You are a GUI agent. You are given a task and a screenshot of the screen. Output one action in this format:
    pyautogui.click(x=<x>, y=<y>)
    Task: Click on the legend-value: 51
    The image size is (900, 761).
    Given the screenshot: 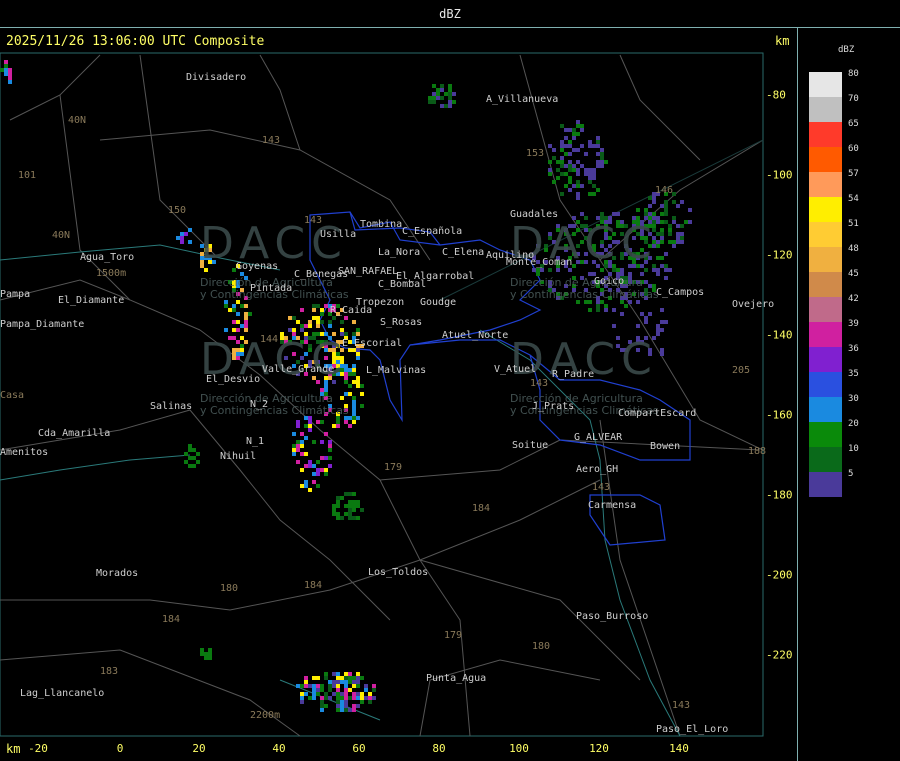 What is the action you would take?
    pyautogui.click(x=853, y=224)
    